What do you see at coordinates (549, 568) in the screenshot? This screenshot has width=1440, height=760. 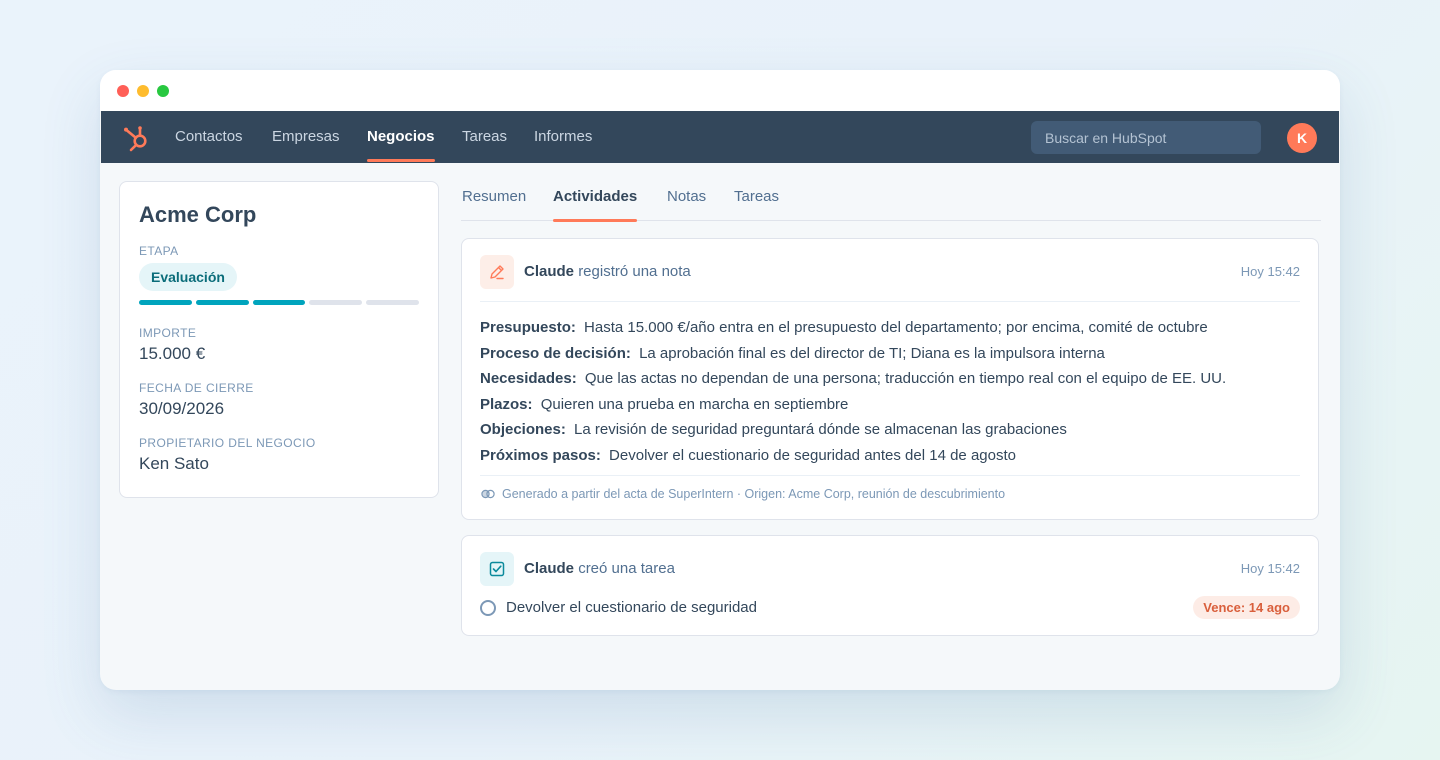 I see `task-actor: Claude` at bounding box center [549, 568].